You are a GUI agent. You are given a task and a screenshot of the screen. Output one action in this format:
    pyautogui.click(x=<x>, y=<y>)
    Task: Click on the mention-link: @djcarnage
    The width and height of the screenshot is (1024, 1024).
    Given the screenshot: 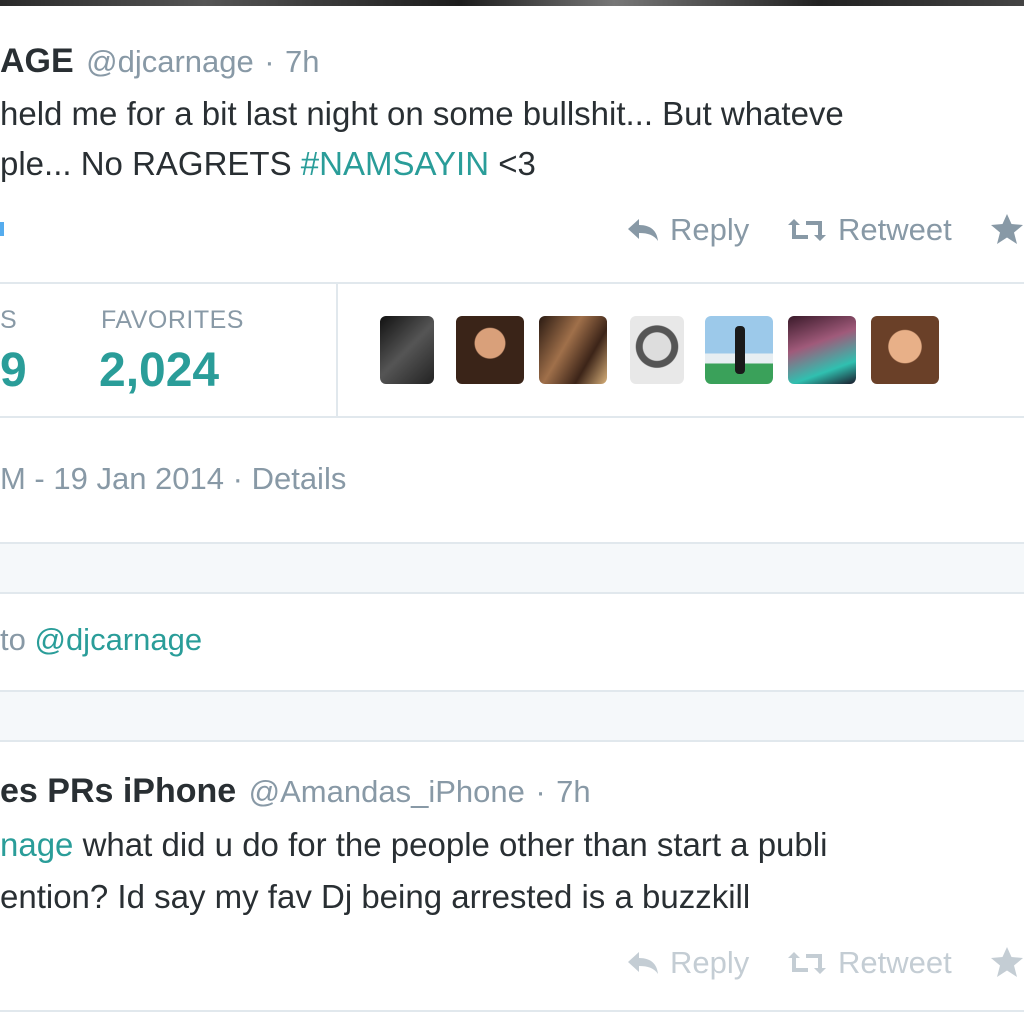 What is the action you would take?
    pyautogui.click(x=118, y=639)
    